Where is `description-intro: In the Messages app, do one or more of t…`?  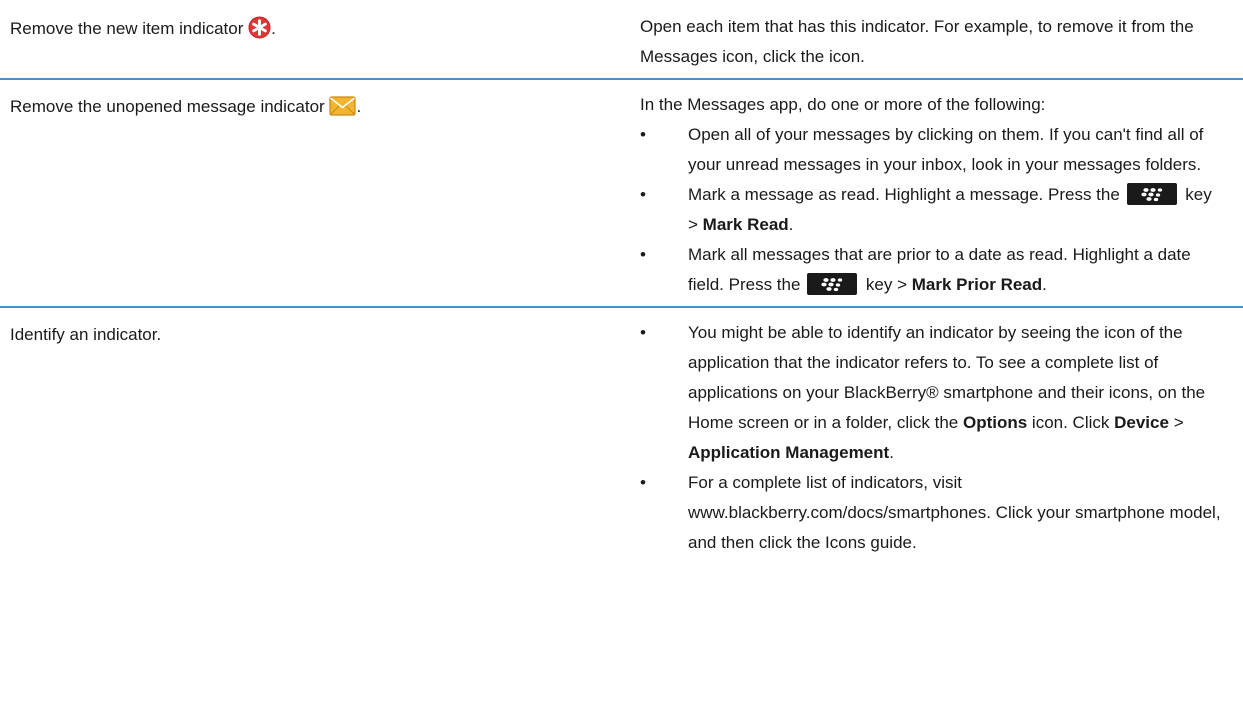
description-intro: In the Messages app, do one or more of t… is located at coordinates (843, 104).